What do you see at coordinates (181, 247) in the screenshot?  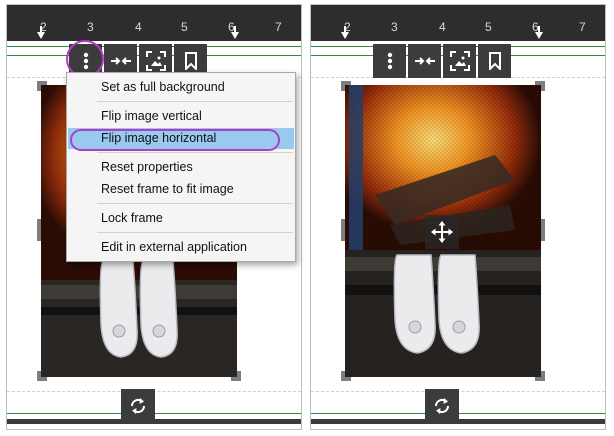 I see `menu-item-edit-external: Edit in external application` at bounding box center [181, 247].